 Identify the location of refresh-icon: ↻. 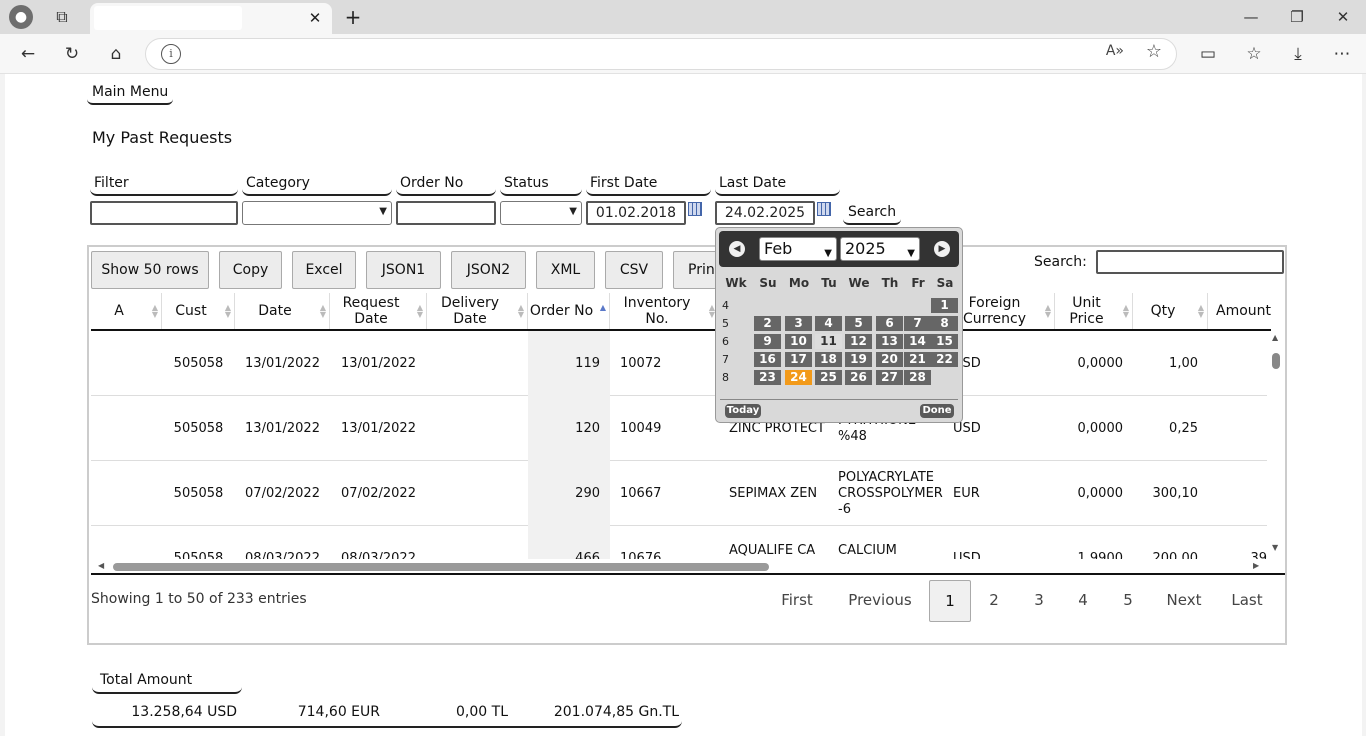
(72, 54).